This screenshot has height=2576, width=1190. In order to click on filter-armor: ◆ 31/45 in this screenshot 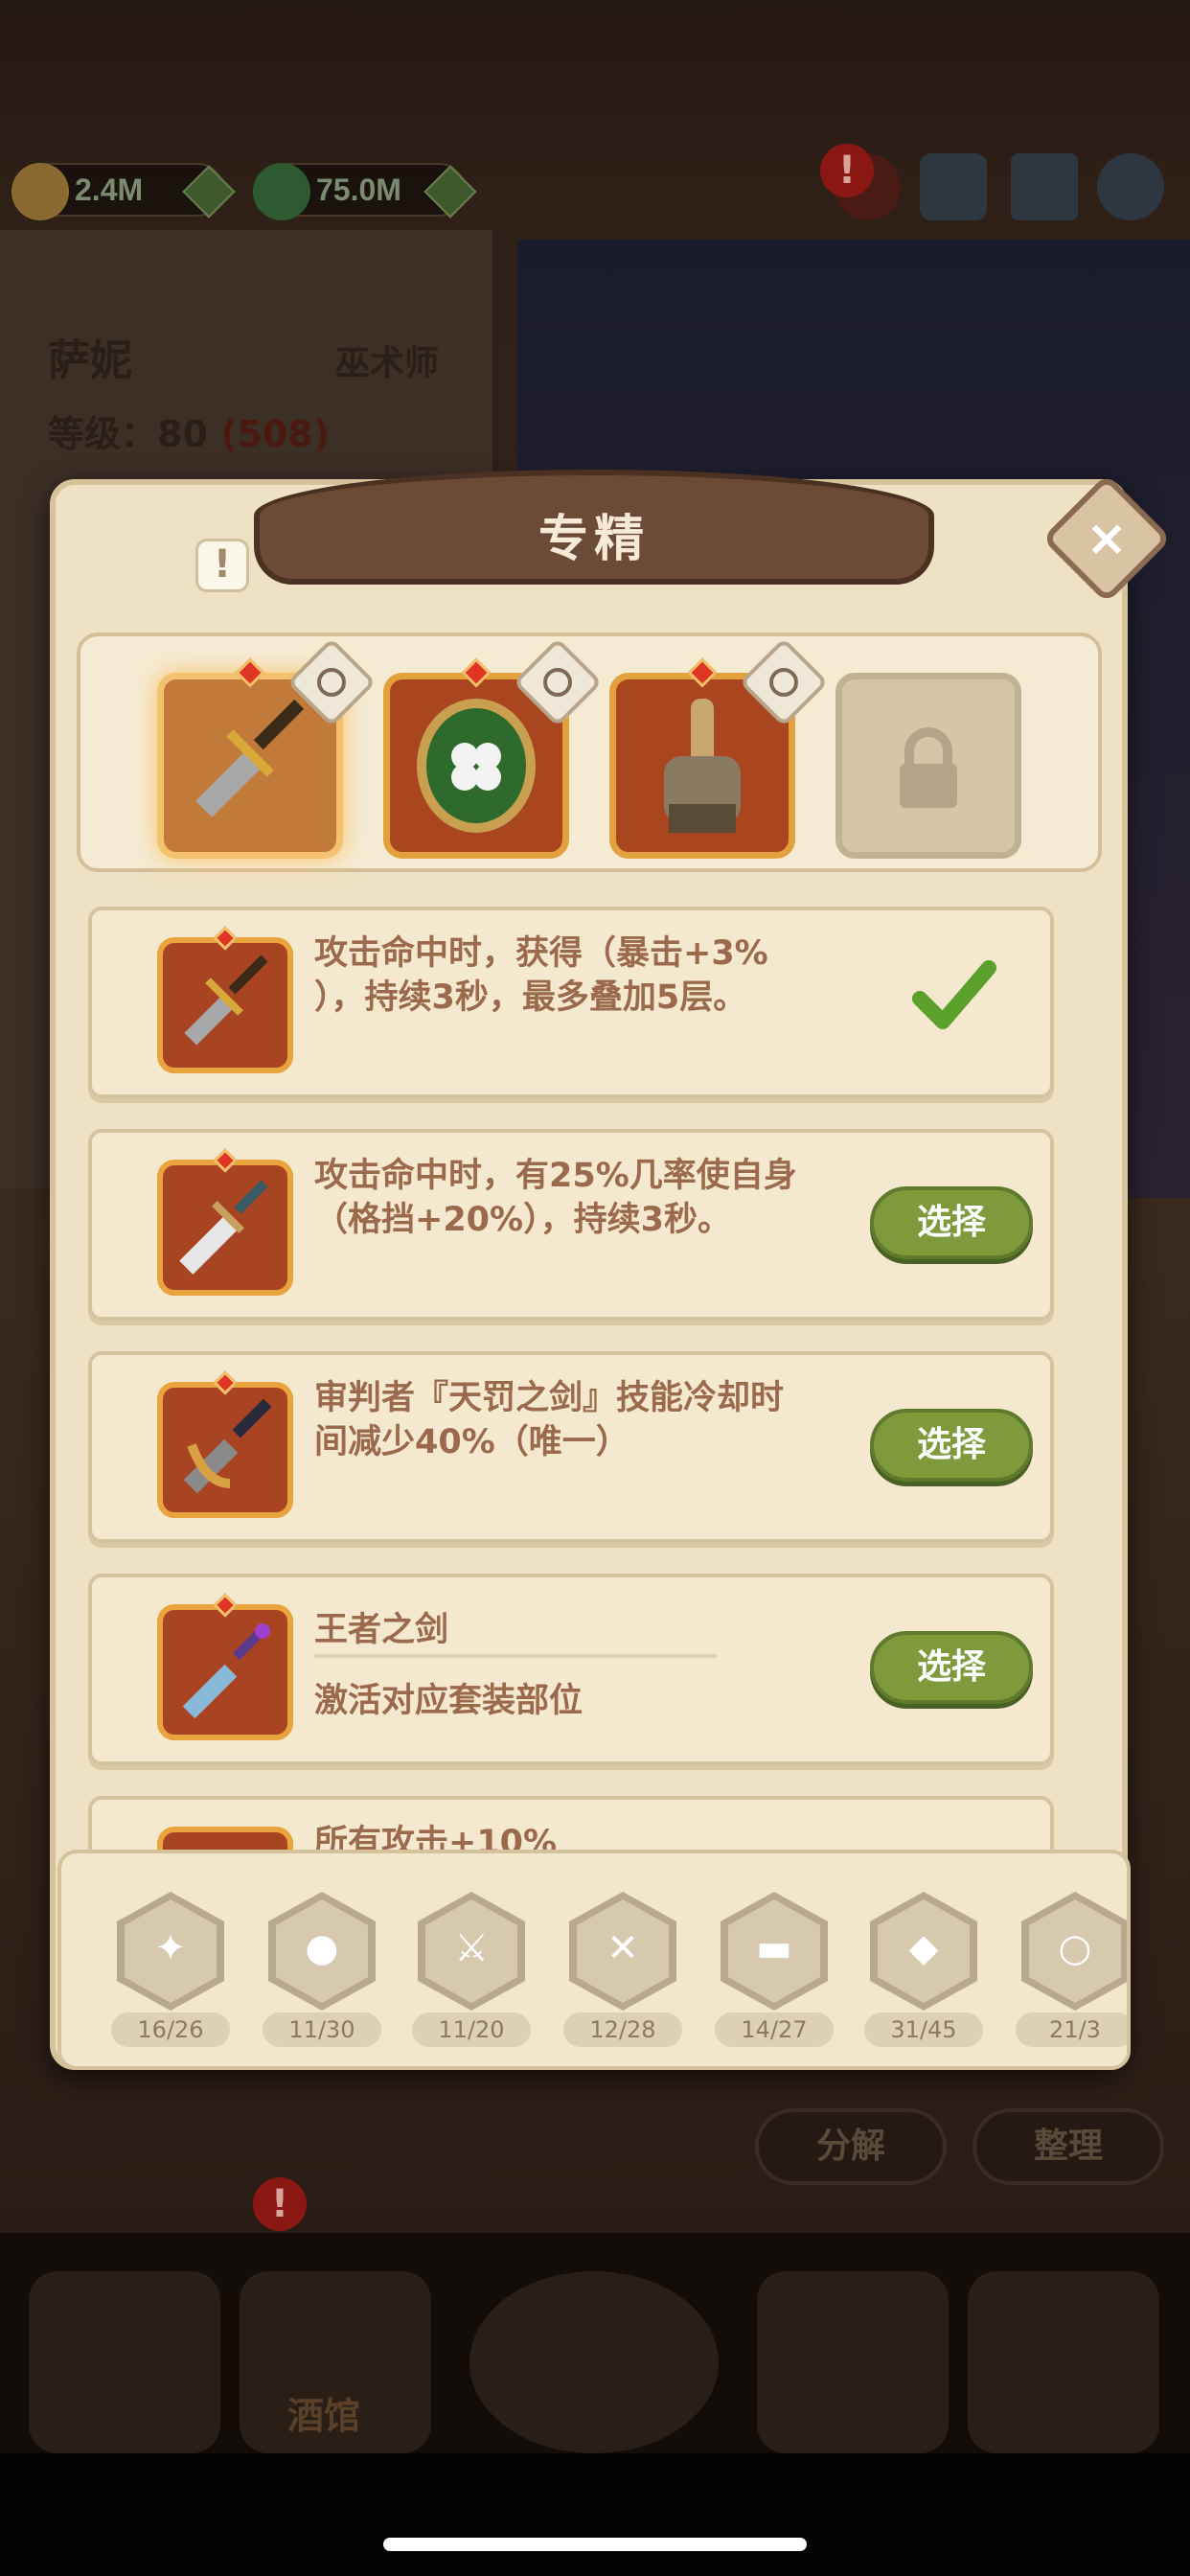, I will do `click(924, 1978)`.